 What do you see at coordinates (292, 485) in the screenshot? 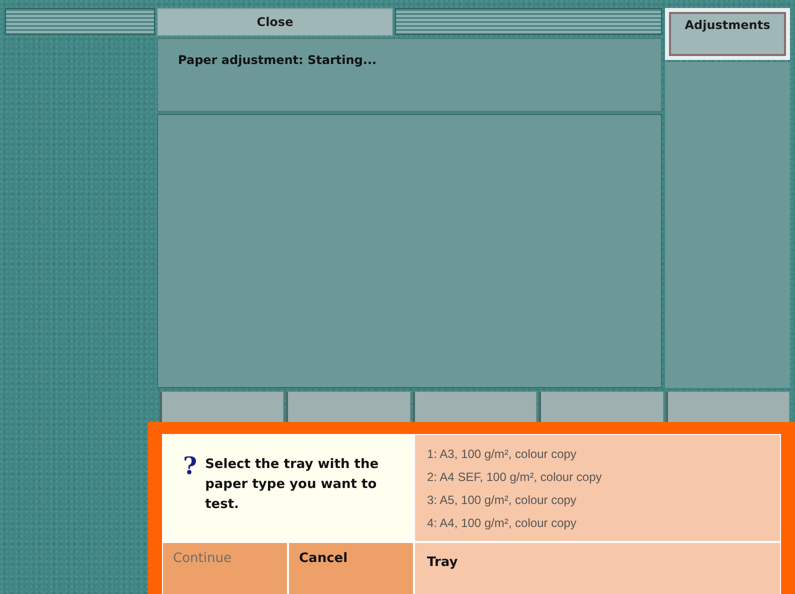
I see `prompt-message: Select the tray with the paper type you want to test.` at bounding box center [292, 485].